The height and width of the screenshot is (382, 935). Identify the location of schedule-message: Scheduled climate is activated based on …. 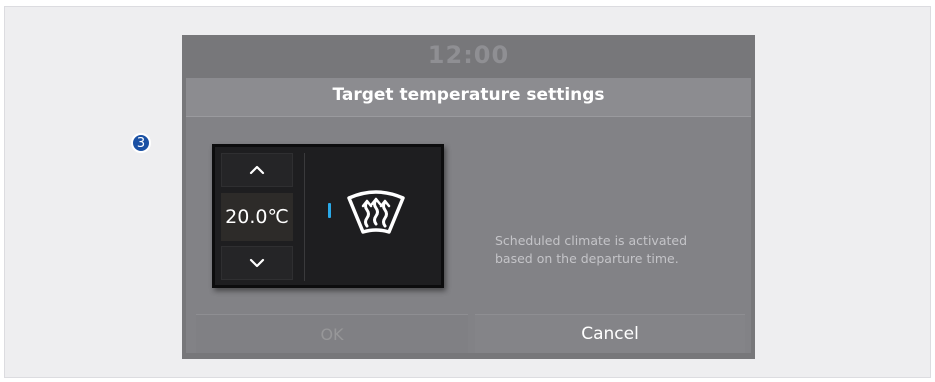
(605, 250).